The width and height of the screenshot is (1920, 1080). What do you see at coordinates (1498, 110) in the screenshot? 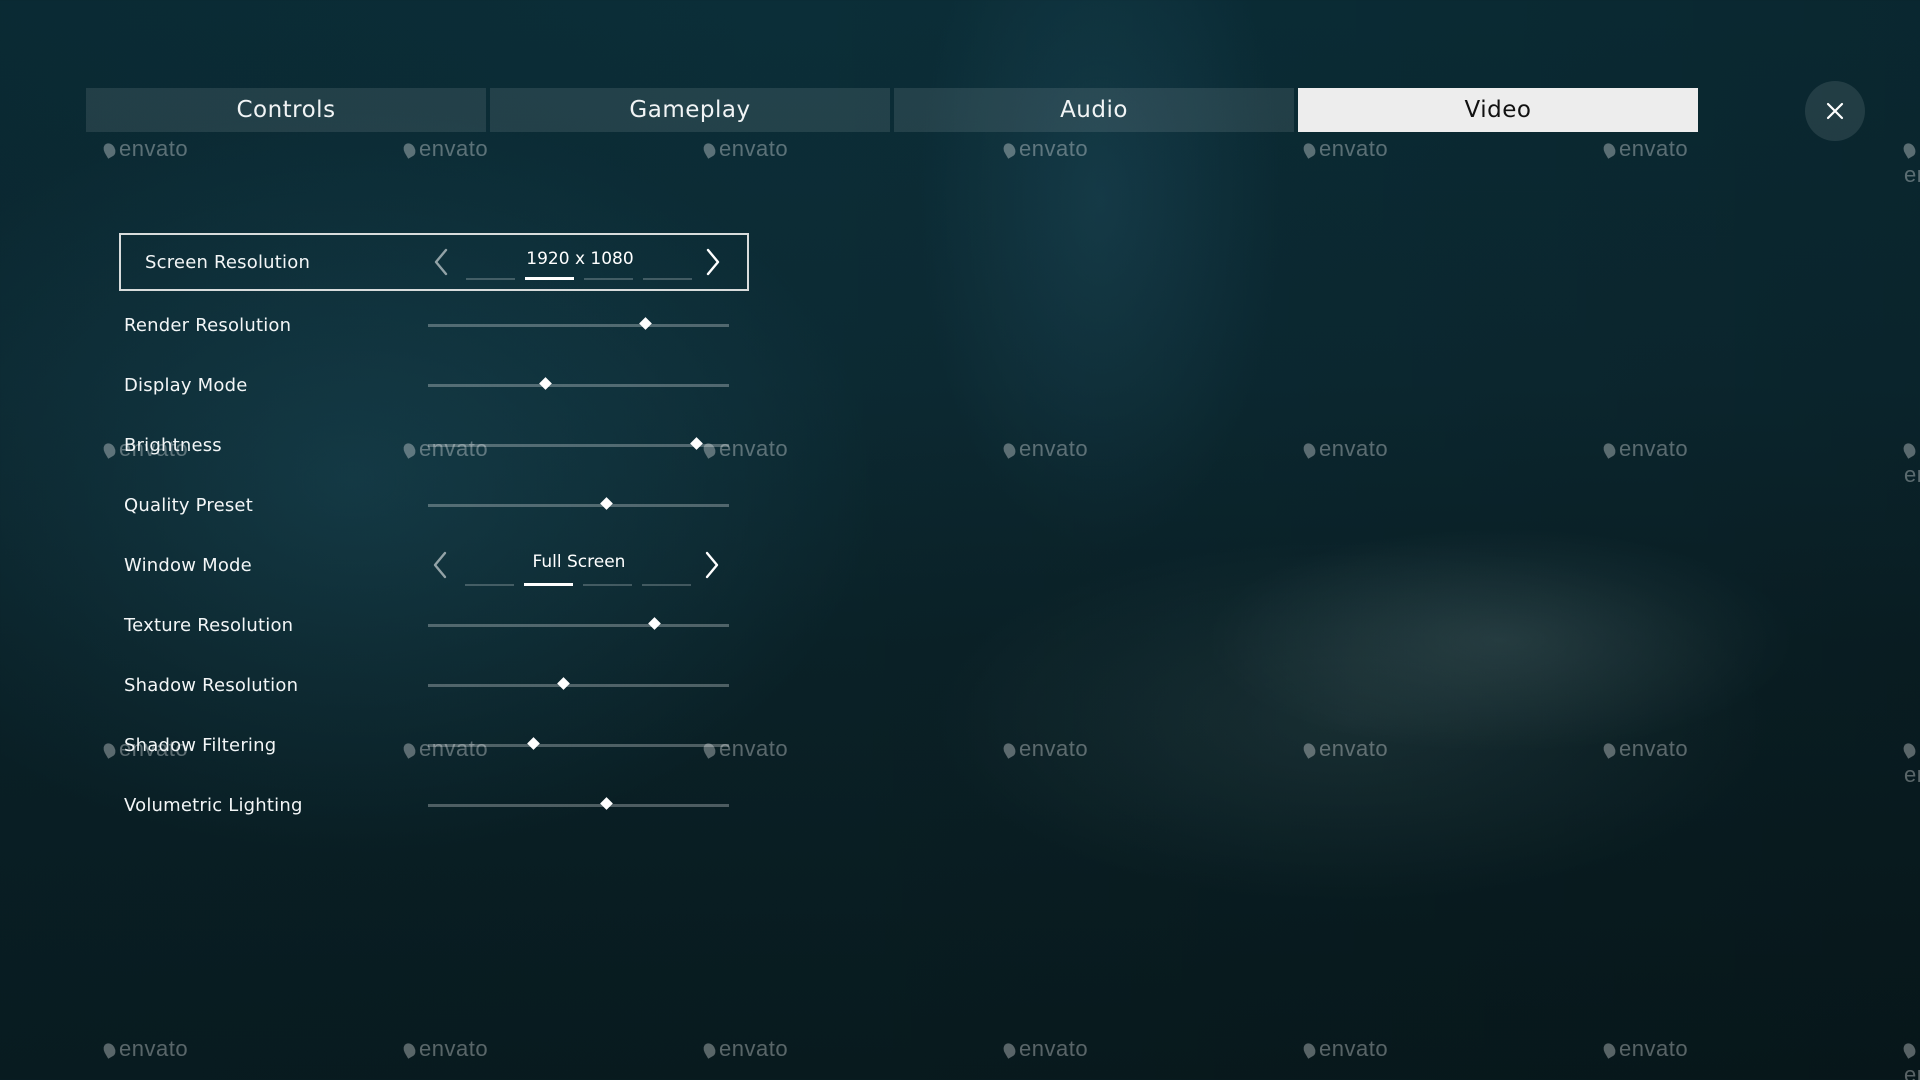
I see `tab-video: Video` at bounding box center [1498, 110].